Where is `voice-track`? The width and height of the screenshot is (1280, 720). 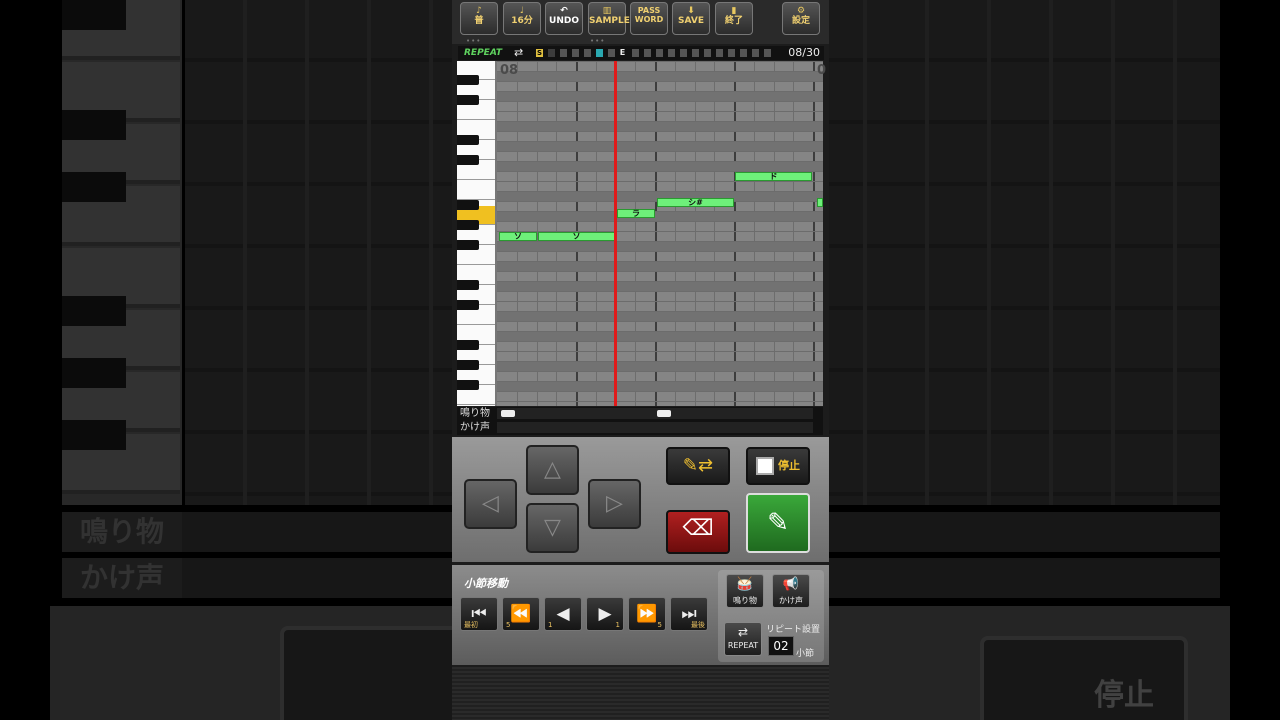
voice-track is located at coordinates (655, 427).